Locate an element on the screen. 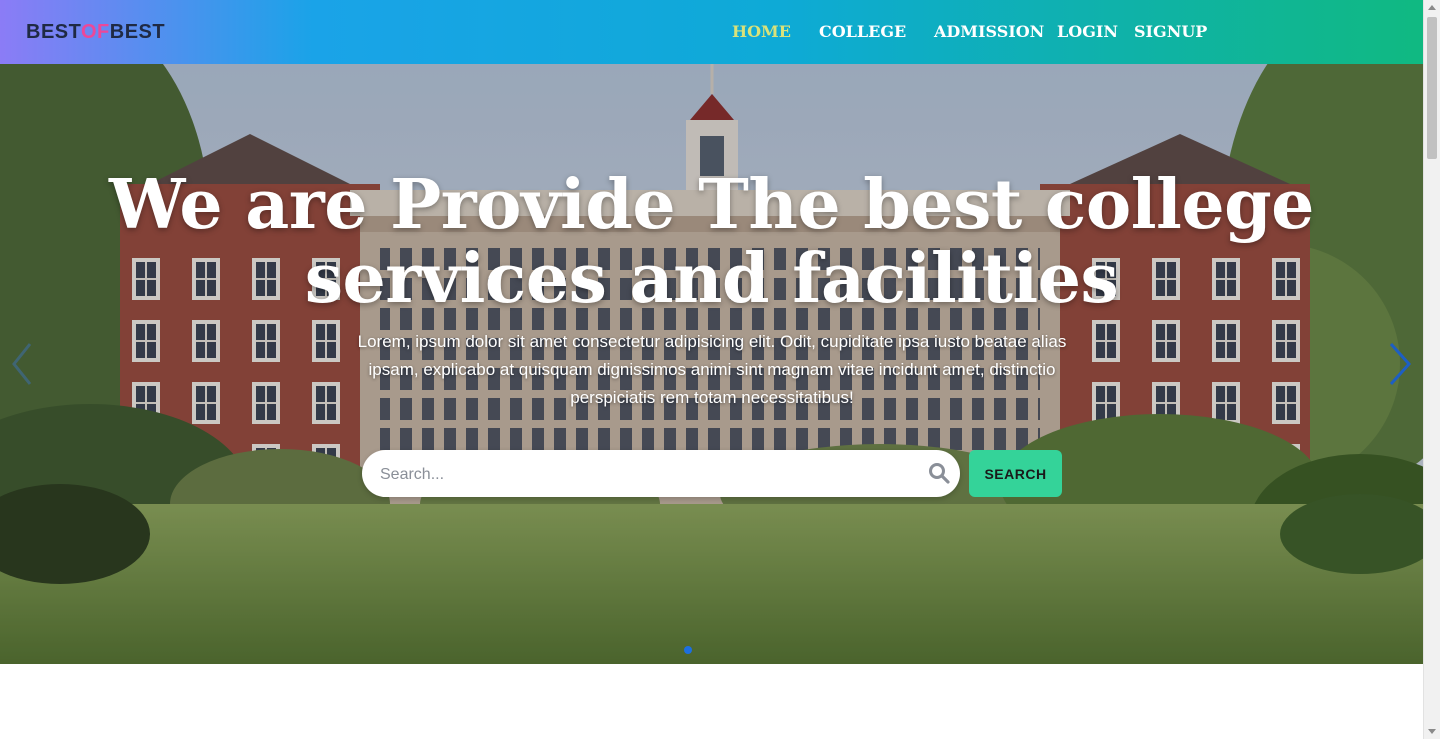 Image resolution: width=1440 pixels, height=739 pixels. nav-home-link: HOME is located at coordinates (761, 31).